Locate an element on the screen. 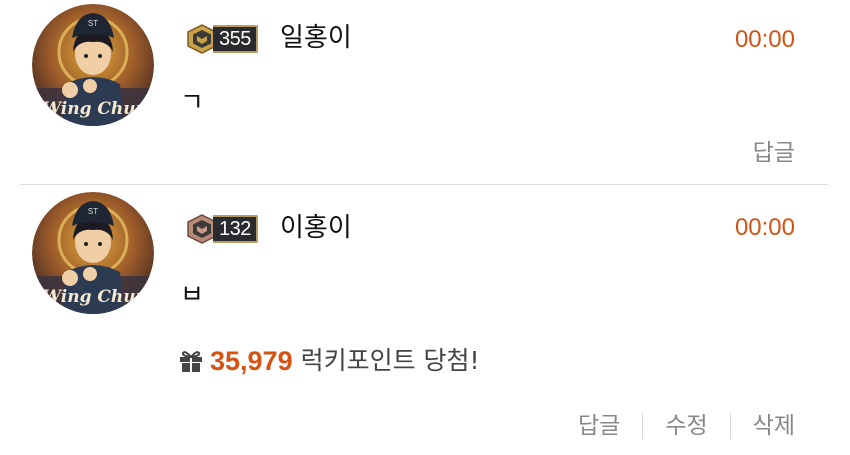  edit-button: 수정 is located at coordinates (686, 426).